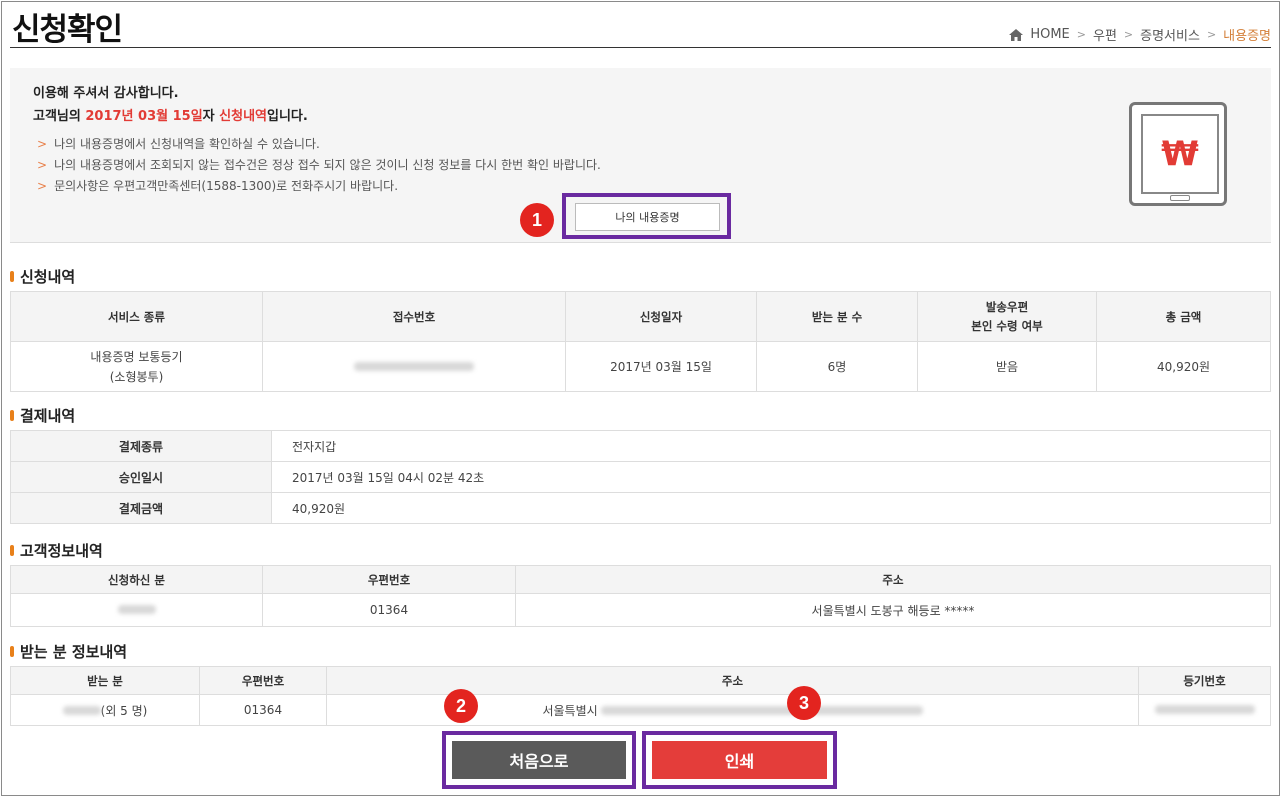 This screenshot has width=1283, height=799. What do you see at coordinates (570, 710) in the screenshot?
I see `address-prefix: 서울특별시` at bounding box center [570, 710].